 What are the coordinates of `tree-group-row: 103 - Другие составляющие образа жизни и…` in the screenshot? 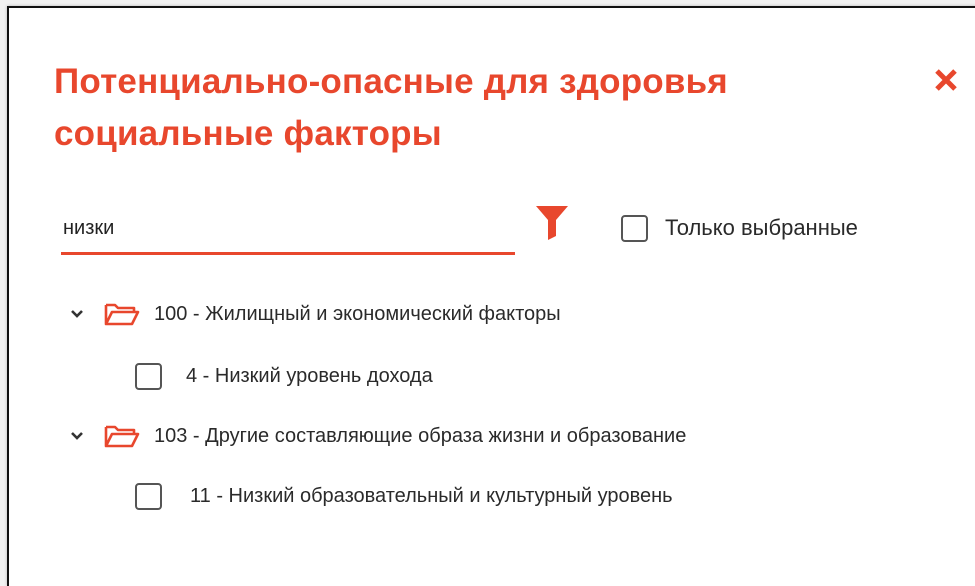 It's located at (376, 436).